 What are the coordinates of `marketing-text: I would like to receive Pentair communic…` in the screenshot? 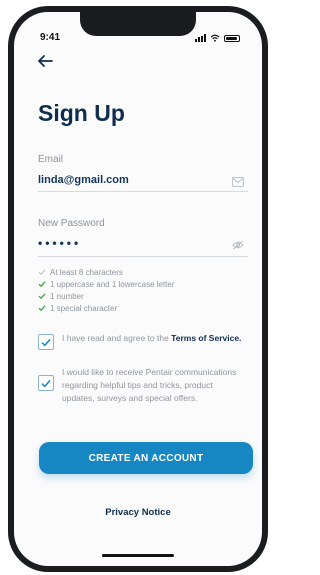 It's located at (149, 385).